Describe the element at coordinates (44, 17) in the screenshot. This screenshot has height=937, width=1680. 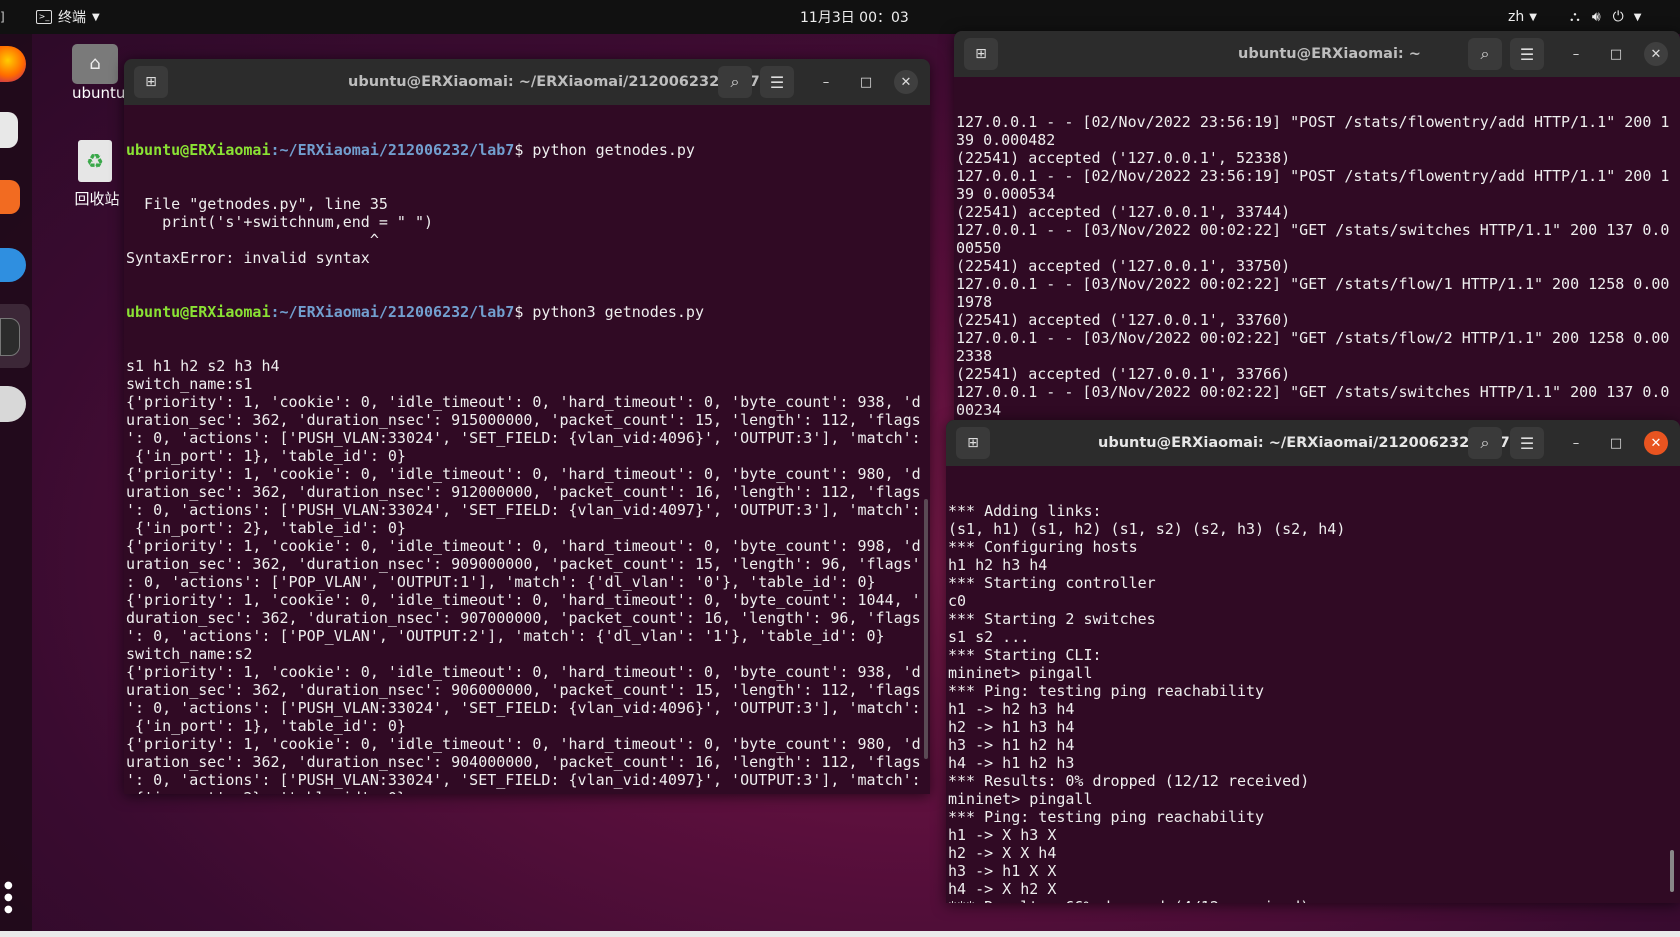
I see `terminal-app-icon: >_` at that location.